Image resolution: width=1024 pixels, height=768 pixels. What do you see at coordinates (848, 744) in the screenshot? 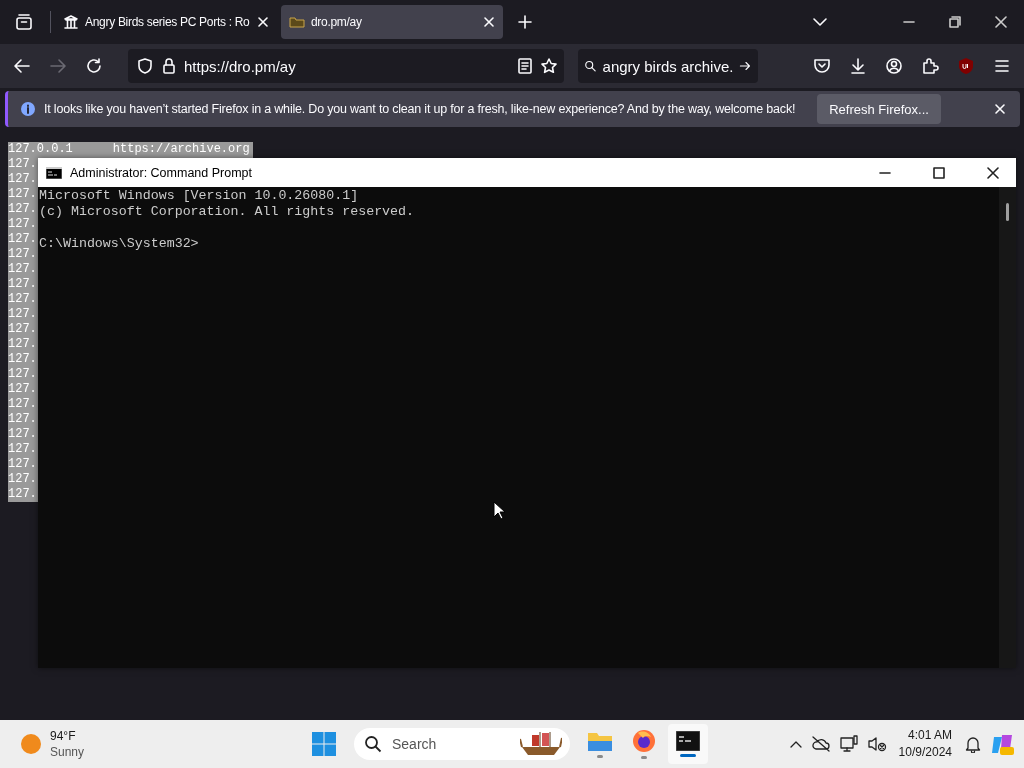
I see `monitor-icon` at bounding box center [848, 744].